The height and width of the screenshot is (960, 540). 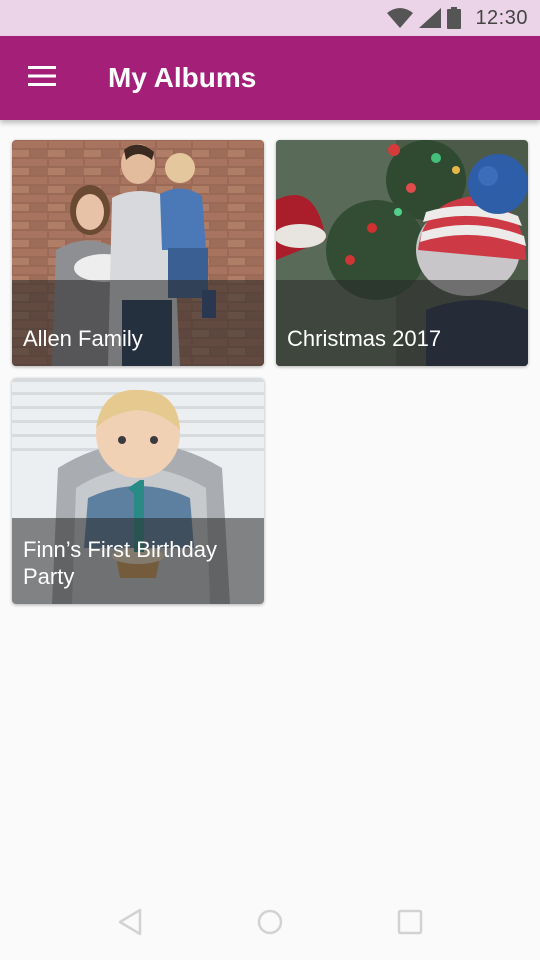 What do you see at coordinates (501, 17) in the screenshot?
I see `status-time: 12:30` at bounding box center [501, 17].